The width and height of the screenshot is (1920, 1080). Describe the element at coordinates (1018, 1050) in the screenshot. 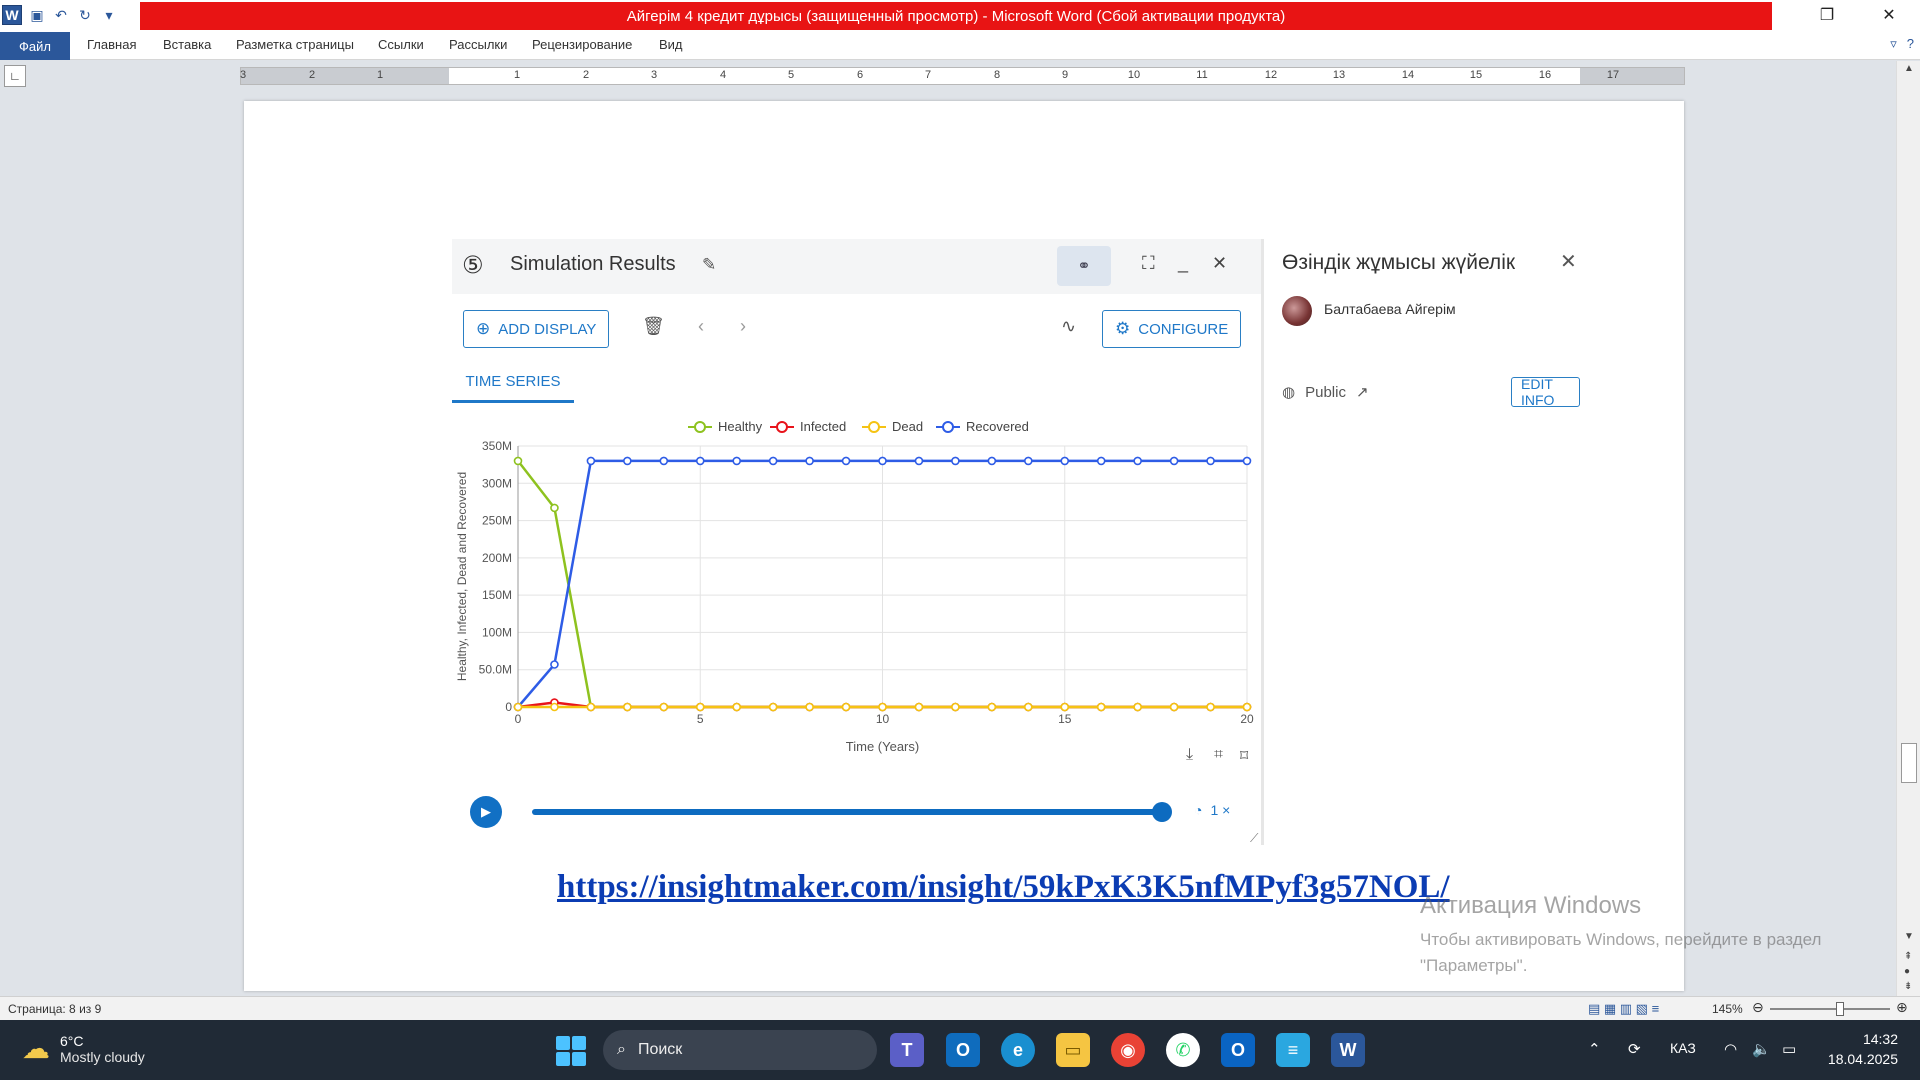

I see `edge-icon: e` at that location.